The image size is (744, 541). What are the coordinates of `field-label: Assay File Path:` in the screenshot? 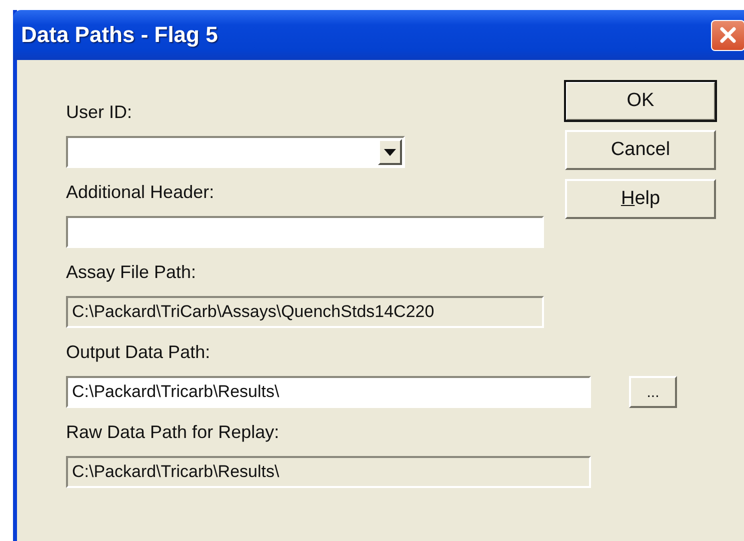 It's located at (131, 272).